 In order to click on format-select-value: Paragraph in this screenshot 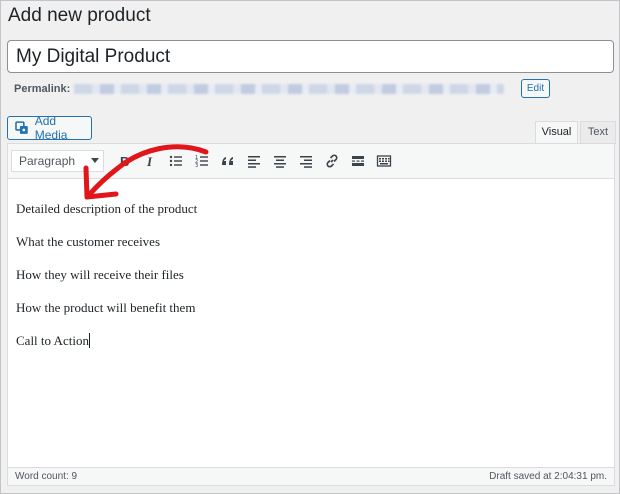, I will do `click(47, 161)`.